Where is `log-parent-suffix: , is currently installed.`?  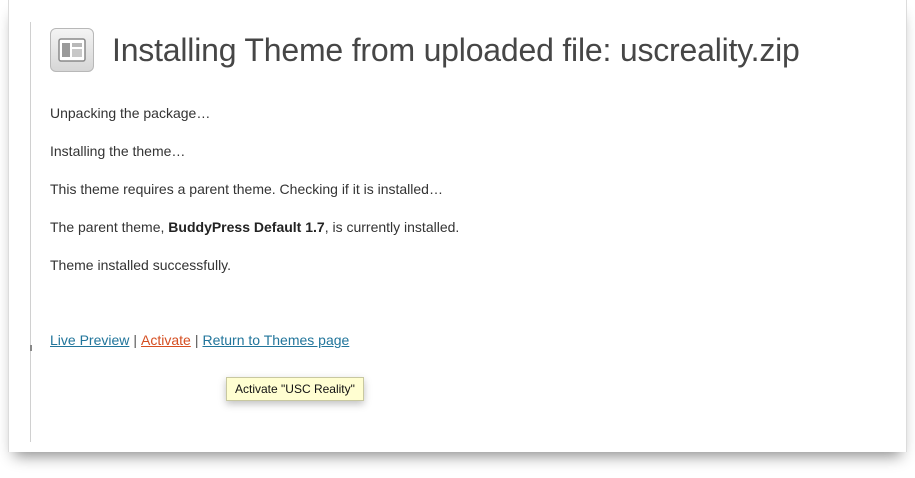
log-parent-suffix: , is currently installed. is located at coordinates (392, 227).